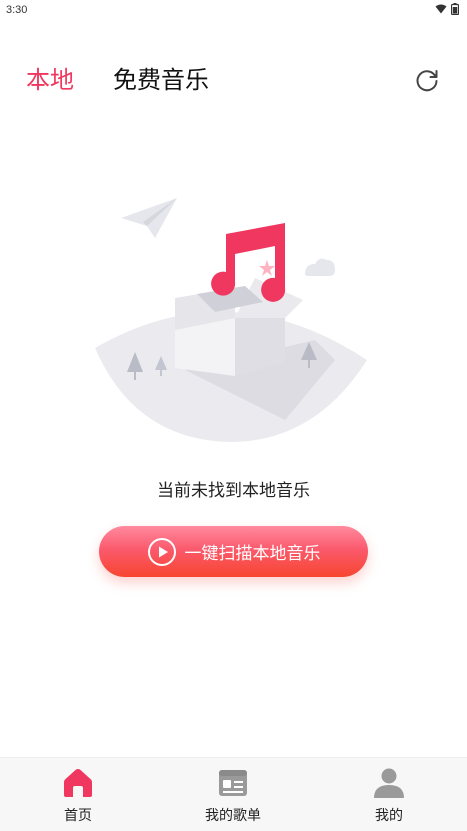  I want to click on status-time: 3:30, so click(17, 10).